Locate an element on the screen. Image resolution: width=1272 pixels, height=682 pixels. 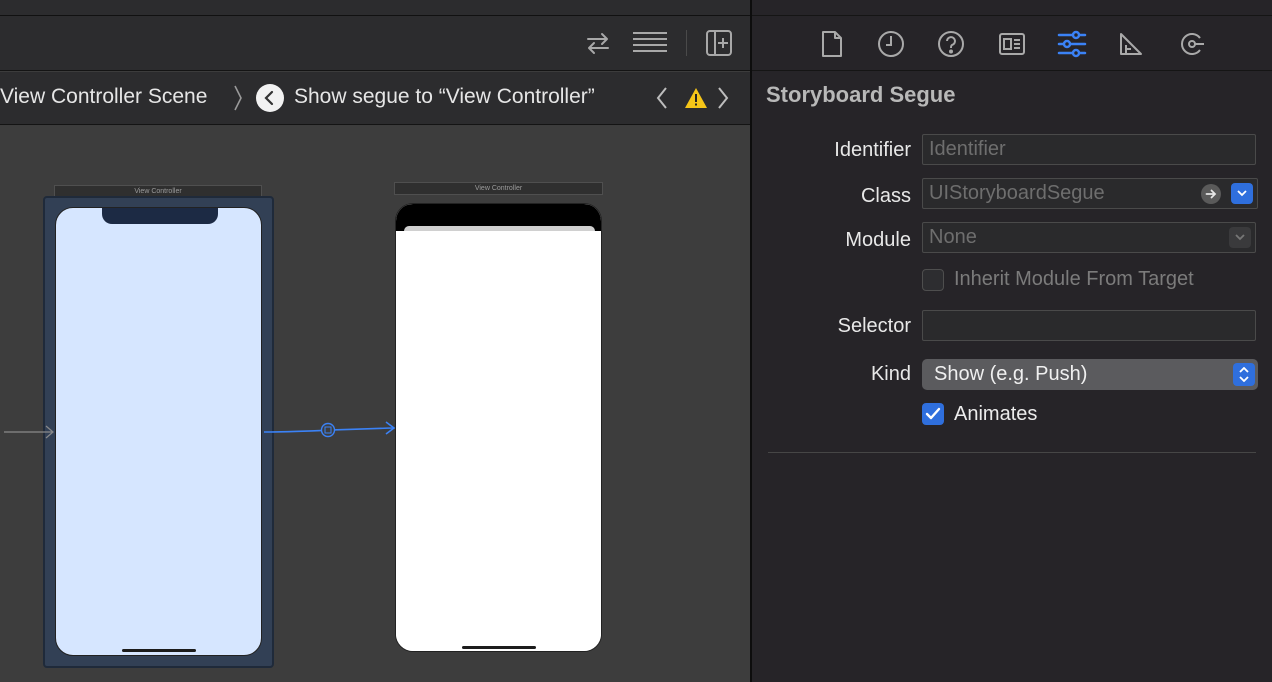
kind-label: Kind is located at coordinates (890, 374).